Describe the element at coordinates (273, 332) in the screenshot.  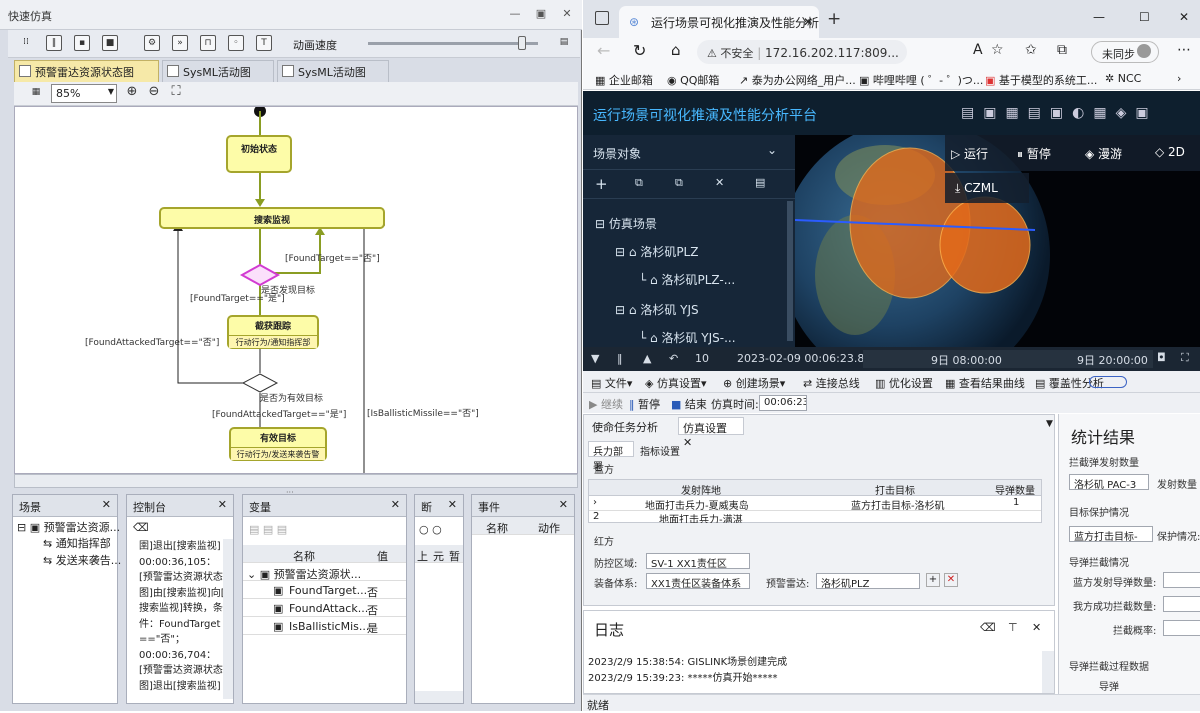
I see `state-intercept: 截获跟踪 行动行为/通知指挥部` at that location.